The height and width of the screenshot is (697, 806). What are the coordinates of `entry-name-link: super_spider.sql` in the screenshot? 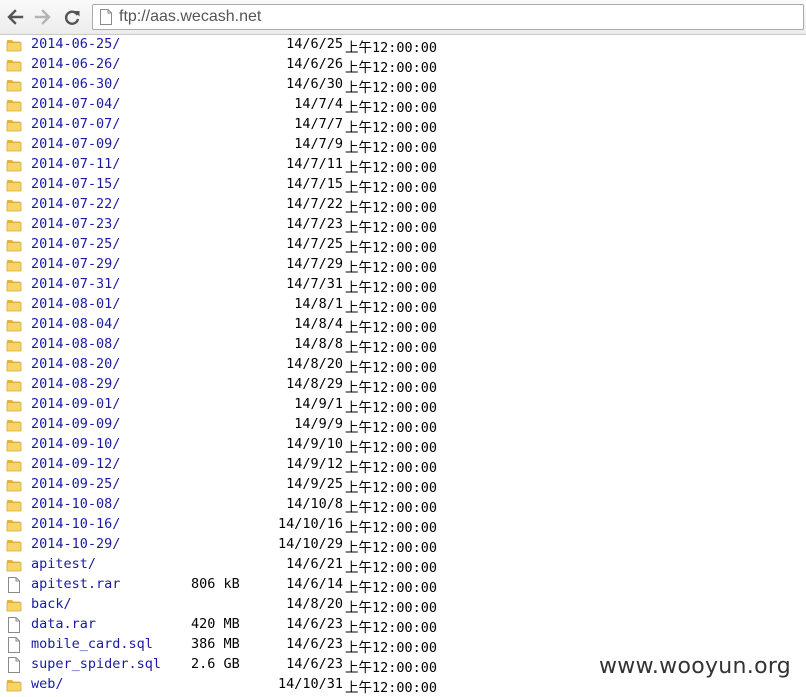 It's located at (96, 664).